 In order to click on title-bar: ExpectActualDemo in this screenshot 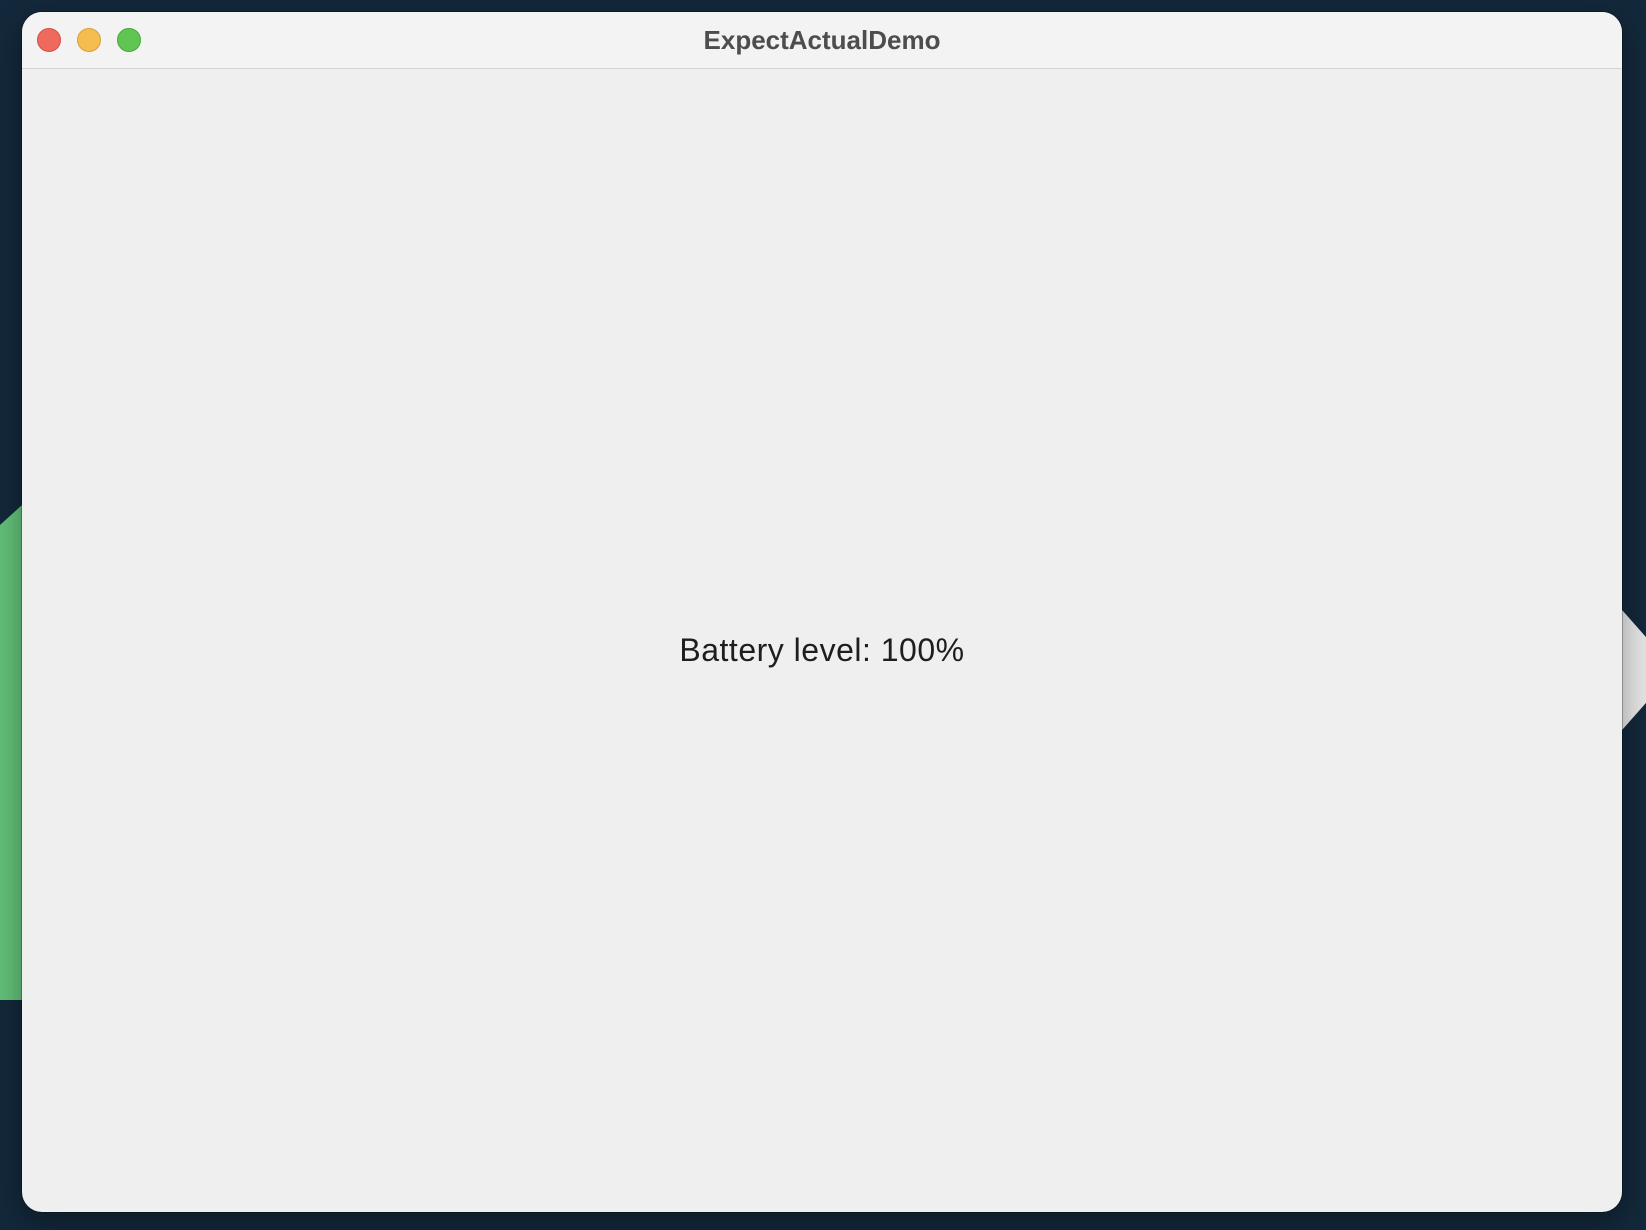, I will do `click(822, 40)`.